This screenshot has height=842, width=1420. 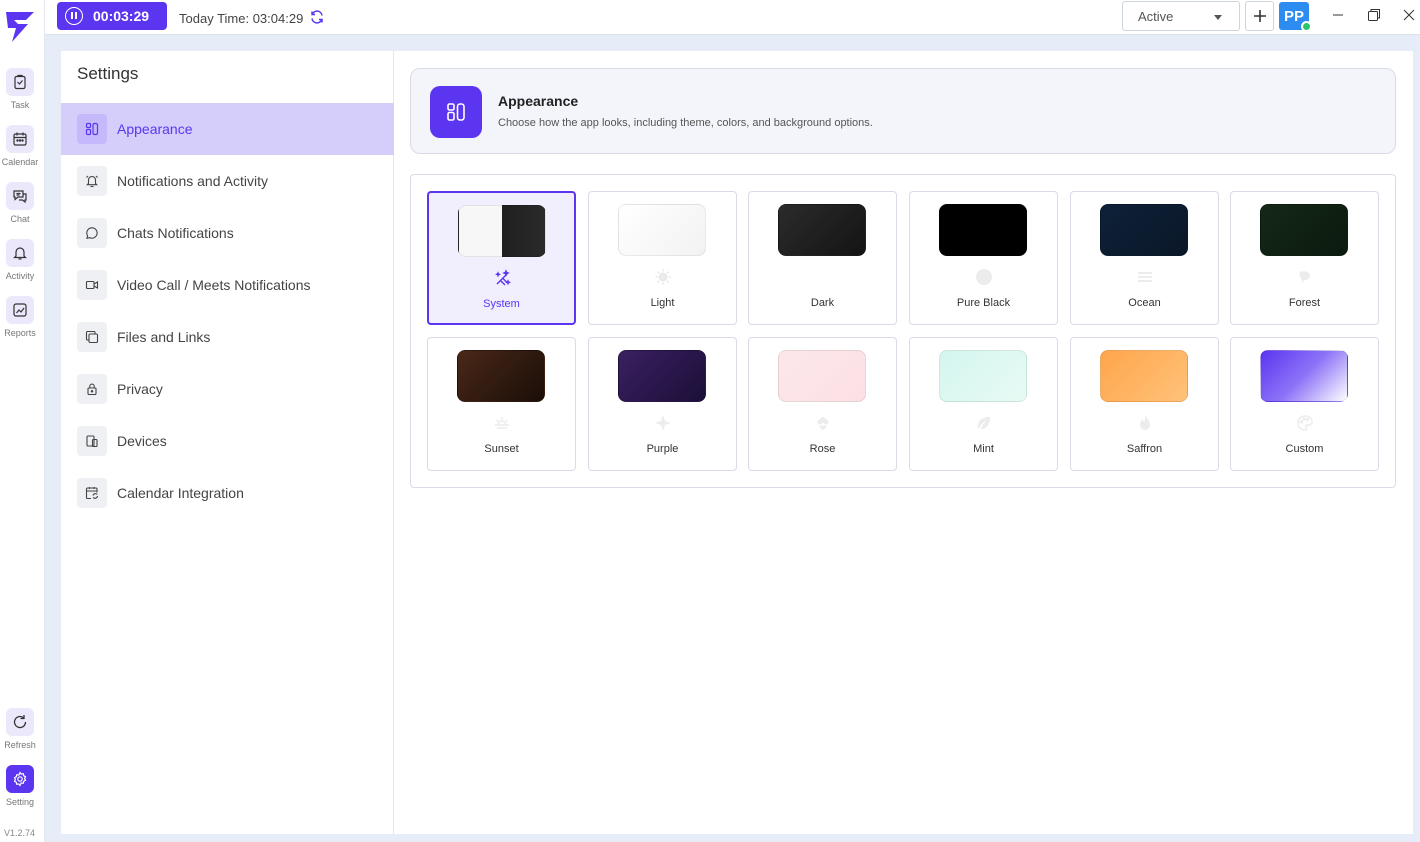 What do you see at coordinates (20, 276) in the screenshot?
I see `rail-label-activity: Activity` at bounding box center [20, 276].